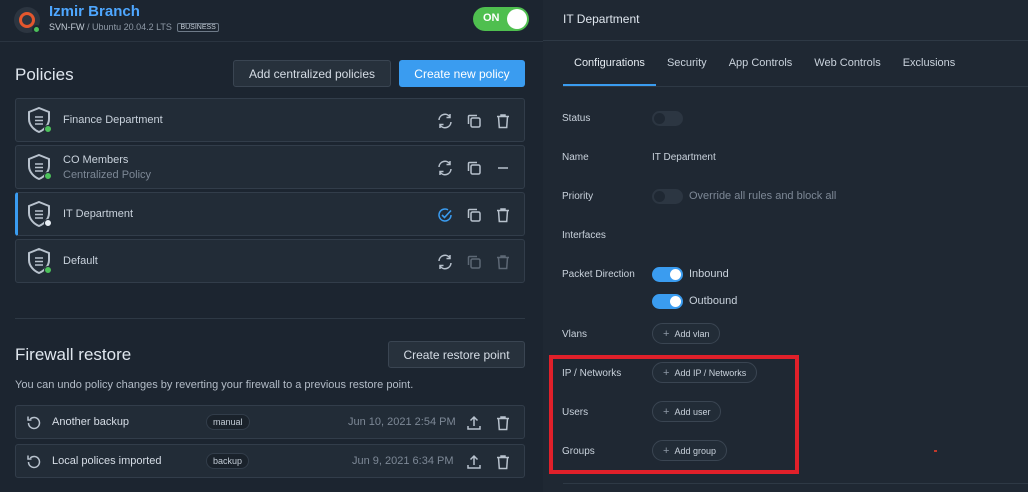  Describe the element at coordinates (503, 168) in the screenshot. I see `minus-icon` at that location.